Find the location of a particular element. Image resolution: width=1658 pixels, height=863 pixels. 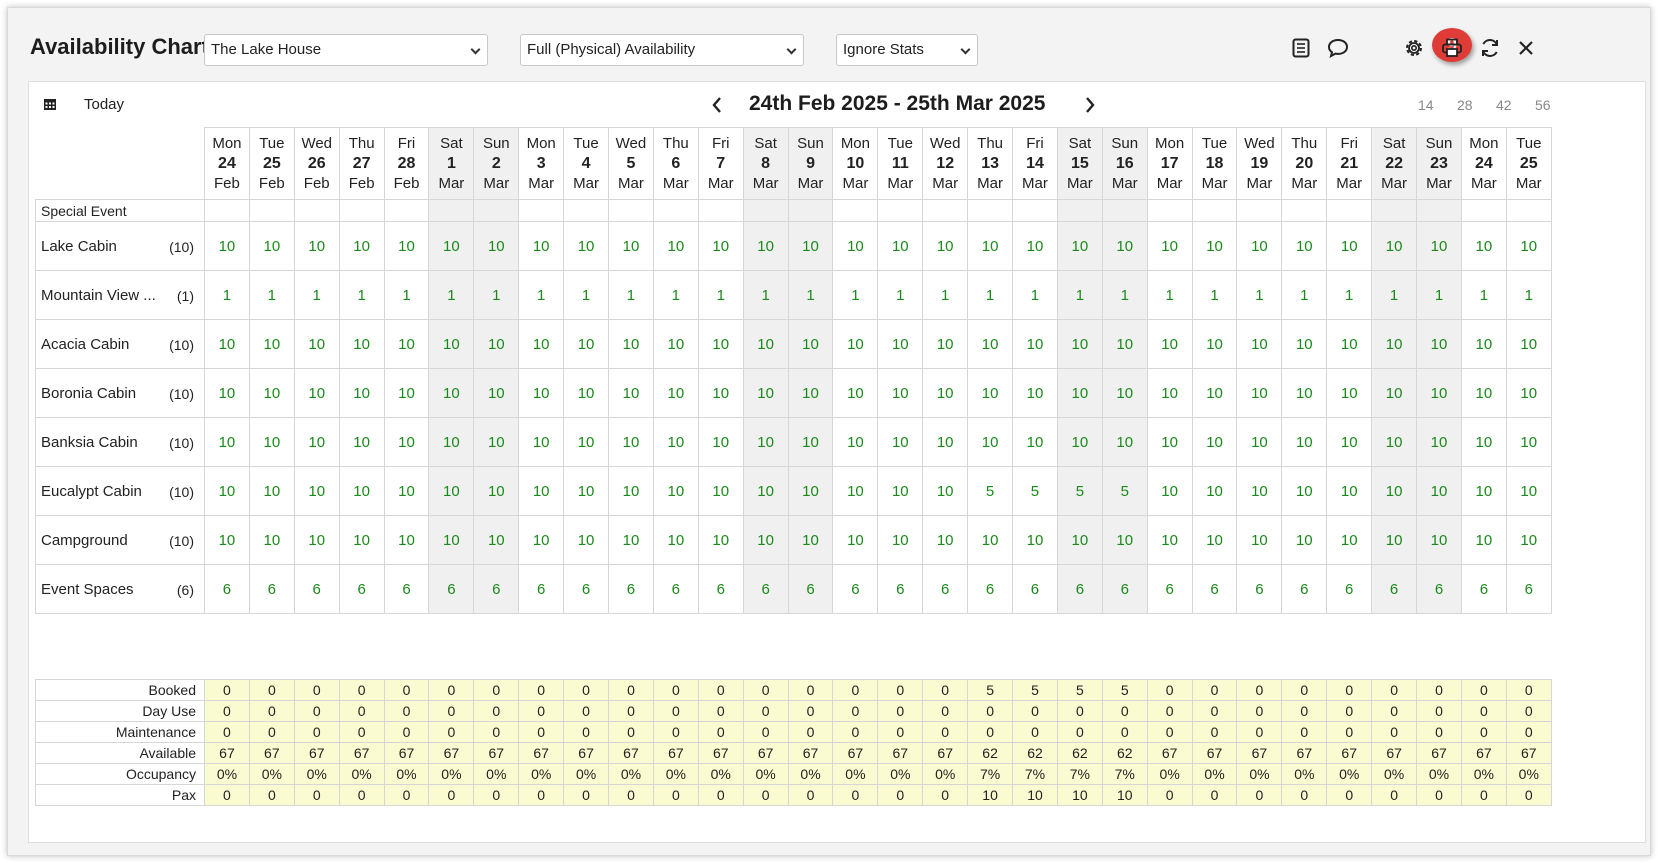

availability-type-select: Full (Physical) Availability is located at coordinates (662, 50).